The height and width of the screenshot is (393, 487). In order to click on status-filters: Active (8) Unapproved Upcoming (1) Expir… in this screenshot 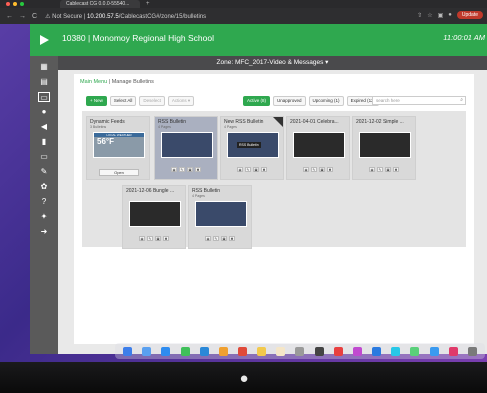, I will do `click(311, 101)`.